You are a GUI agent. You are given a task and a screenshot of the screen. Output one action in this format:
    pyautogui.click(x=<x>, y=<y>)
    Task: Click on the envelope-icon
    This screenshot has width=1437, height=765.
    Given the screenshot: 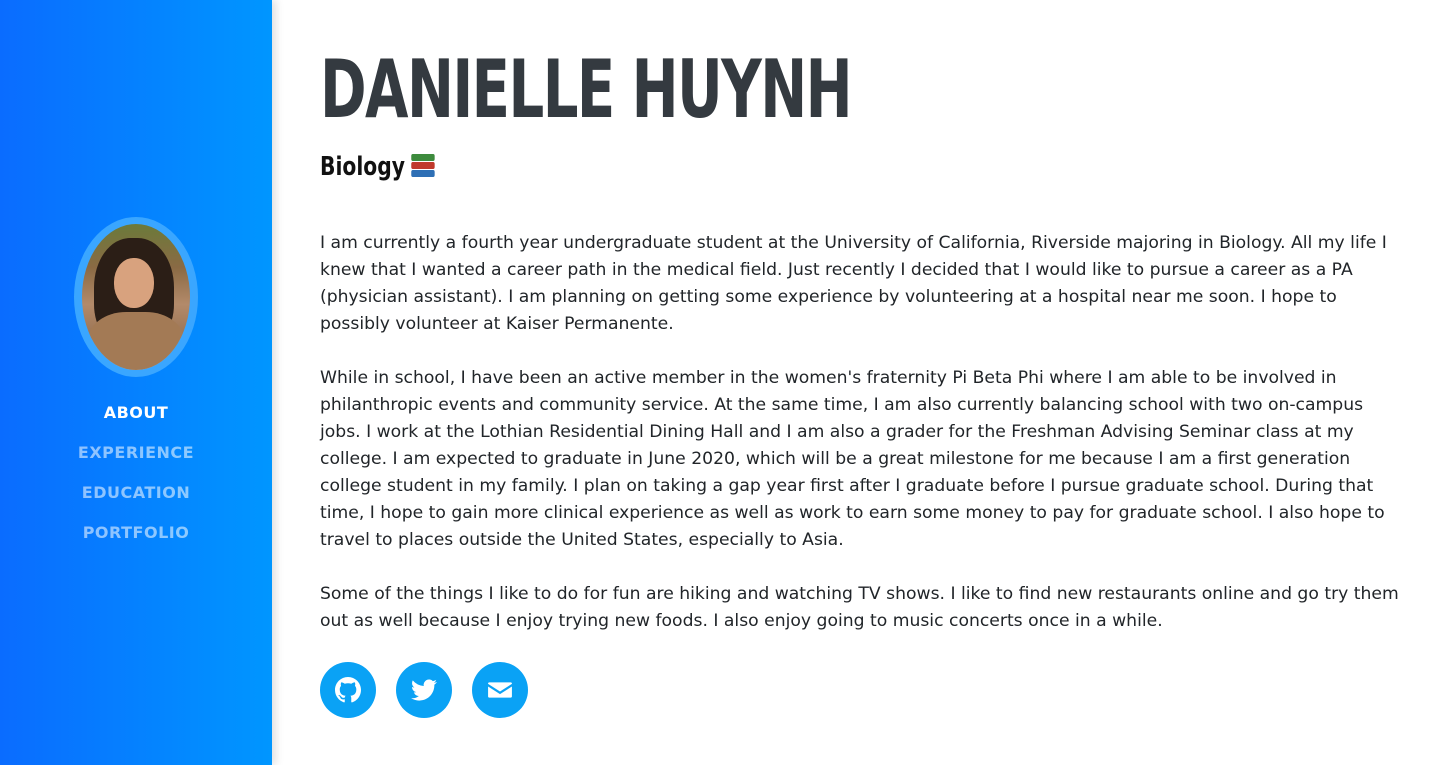 What is the action you would take?
    pyautogui.click(x=500, y=690)
    